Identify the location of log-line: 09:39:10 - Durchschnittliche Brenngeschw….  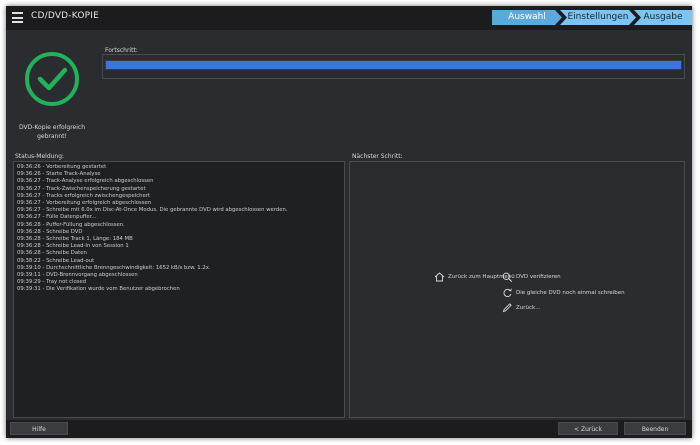
(114, 267).